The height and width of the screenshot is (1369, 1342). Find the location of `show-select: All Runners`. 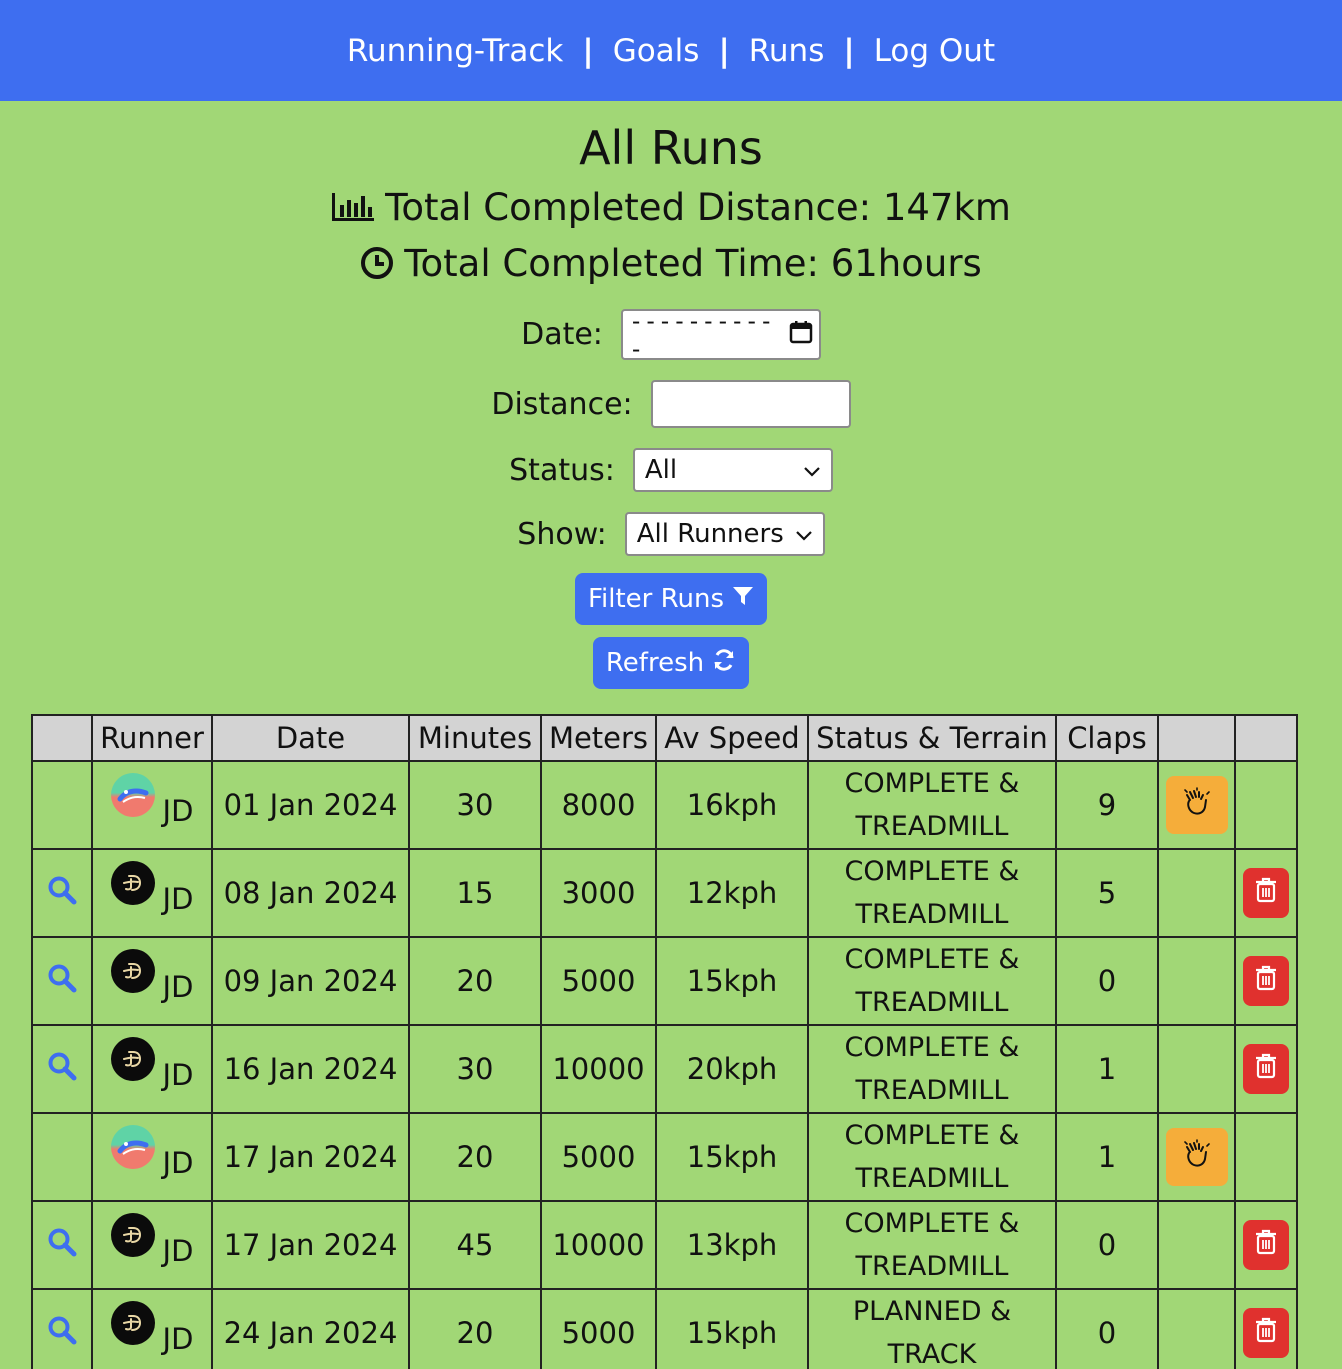

show-select: All Runners is located at coordinates (724, 534).